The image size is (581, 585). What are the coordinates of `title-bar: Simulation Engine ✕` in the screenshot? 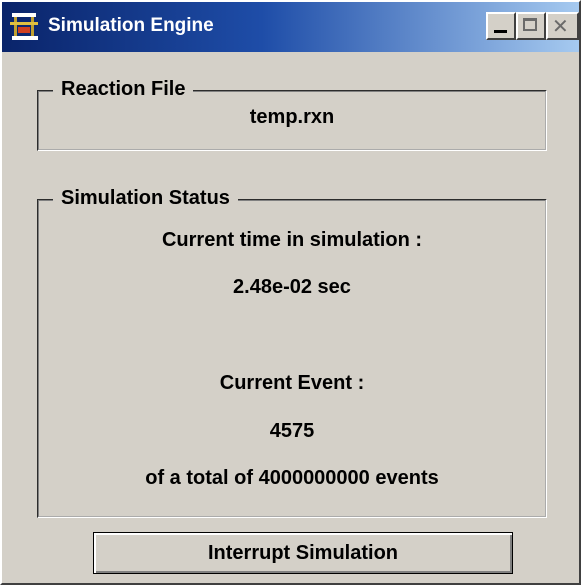 It's located at (290, 27).